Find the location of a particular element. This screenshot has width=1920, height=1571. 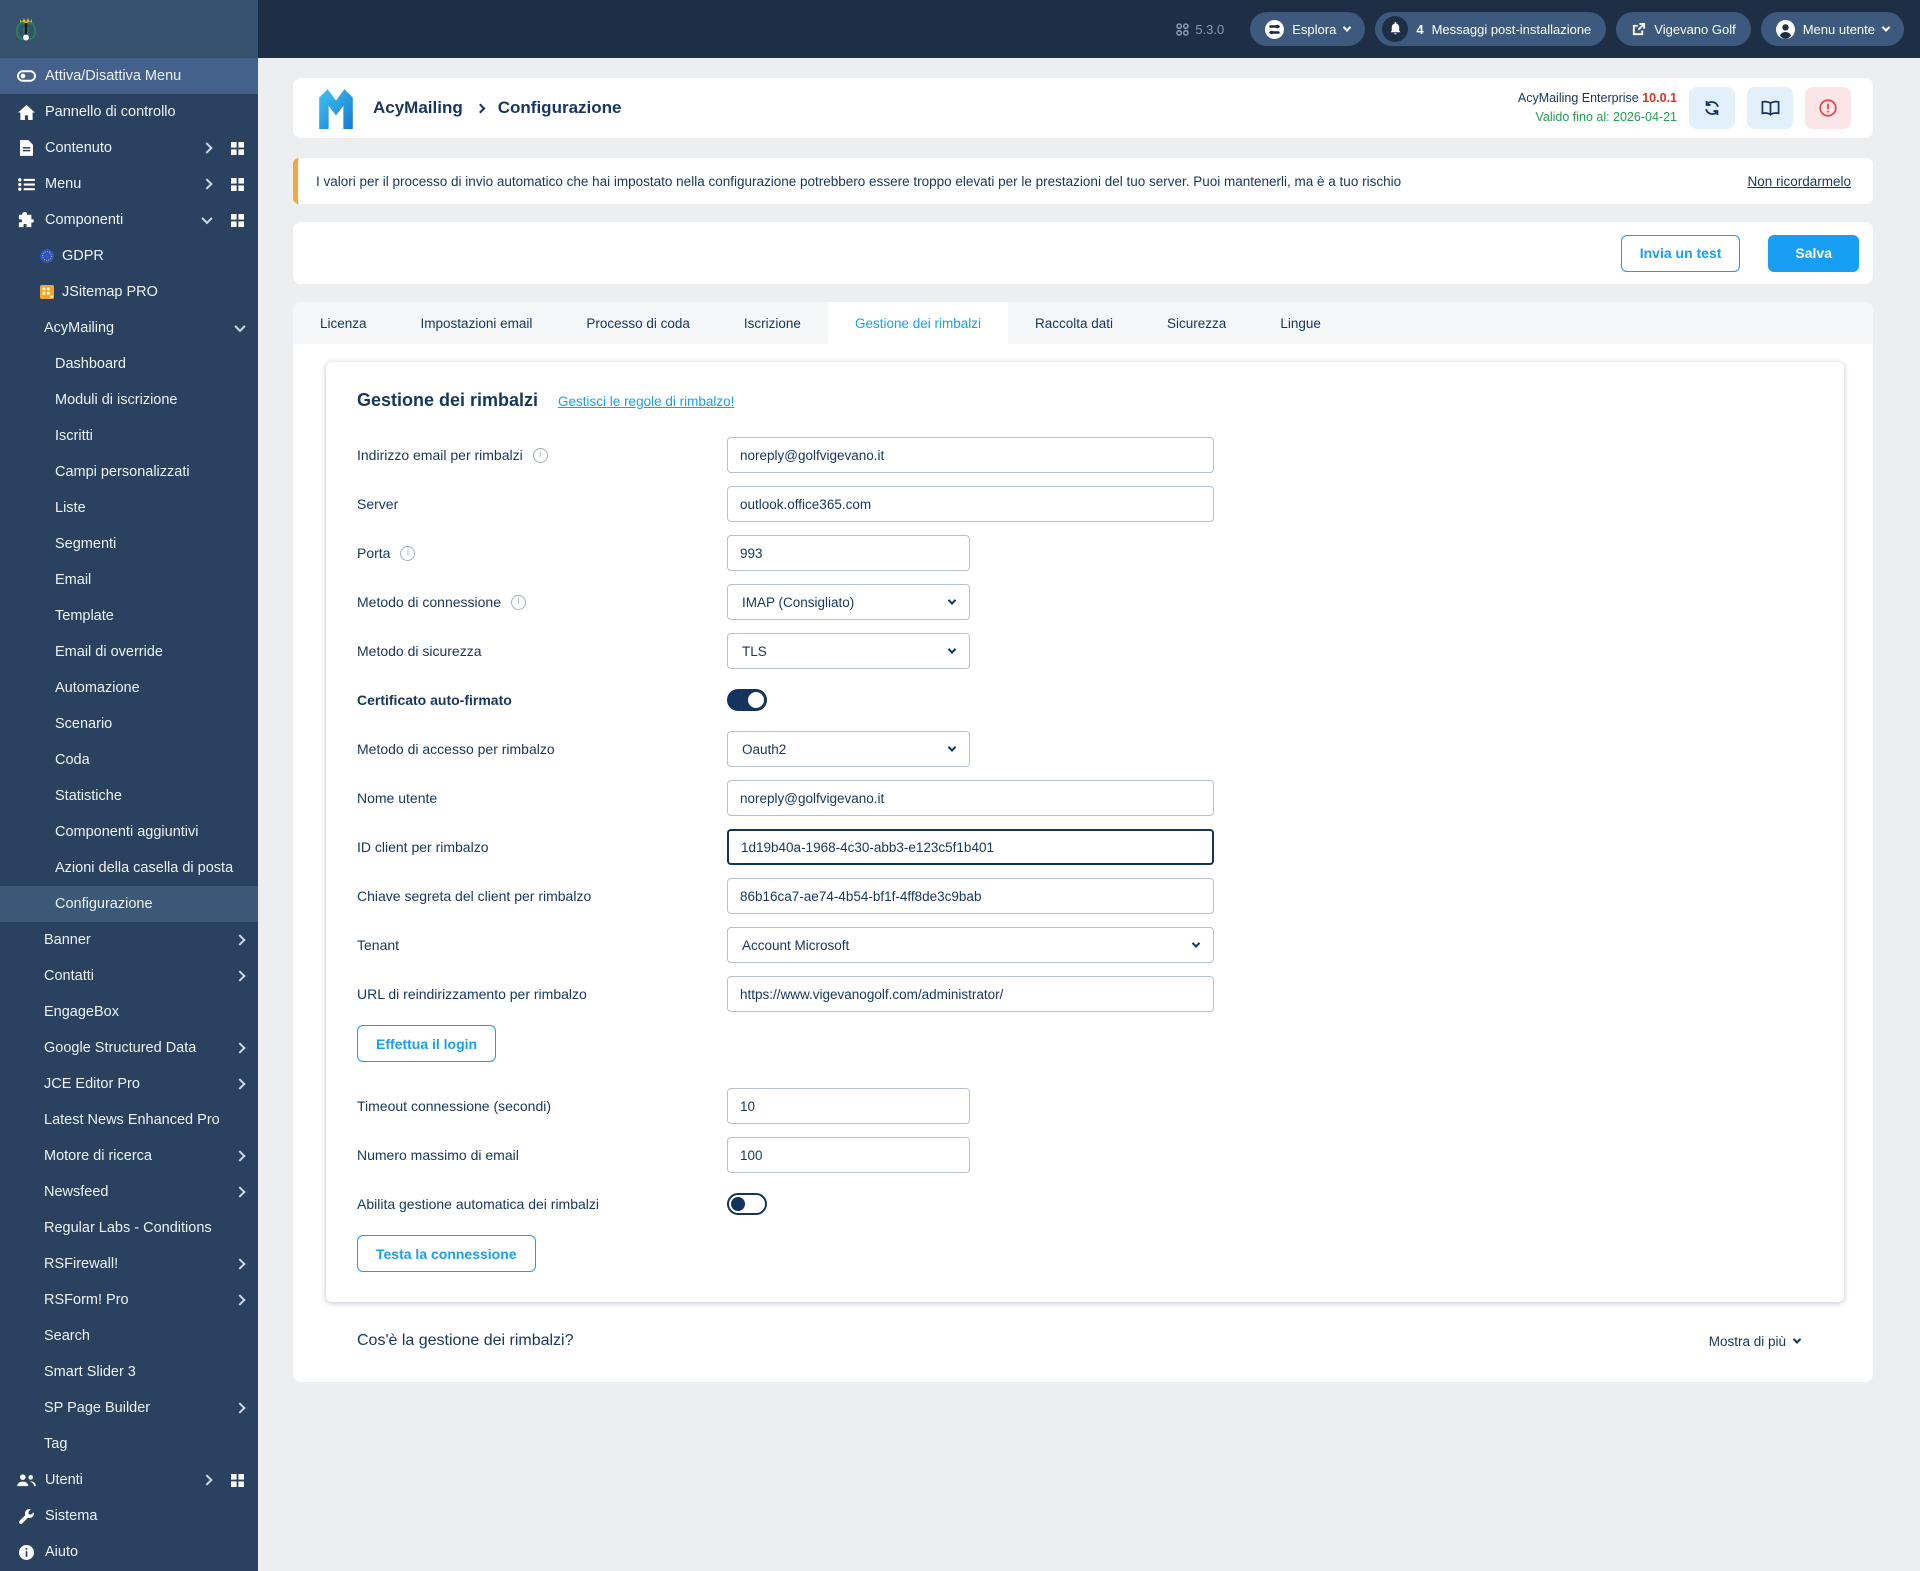

sidebar-item-coda: Coda is located at coordinates (129, 760).